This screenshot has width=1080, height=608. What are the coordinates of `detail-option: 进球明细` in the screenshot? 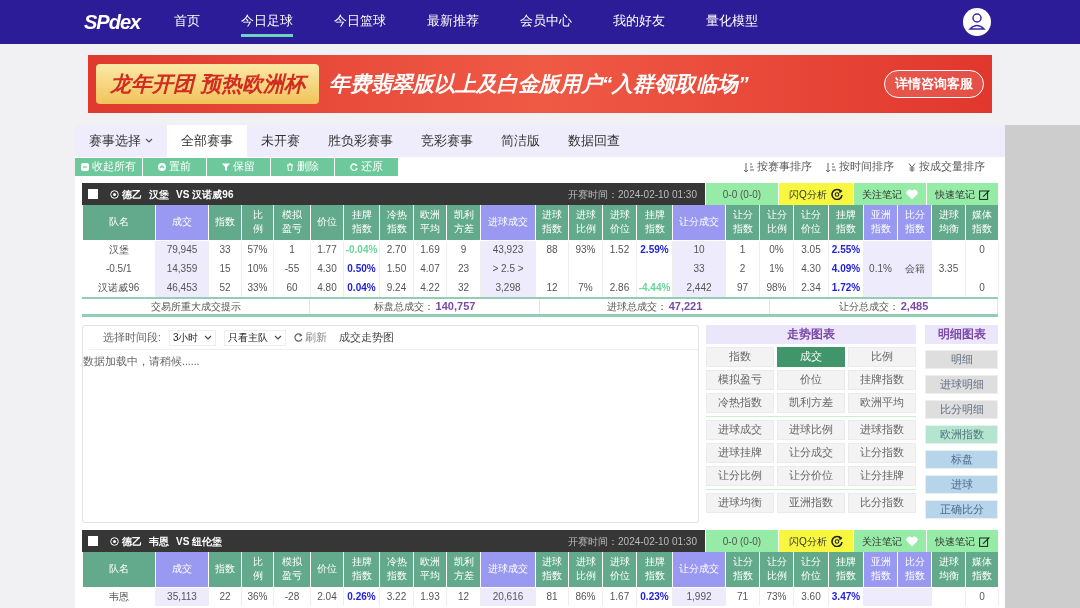 It's located at (961, 384).